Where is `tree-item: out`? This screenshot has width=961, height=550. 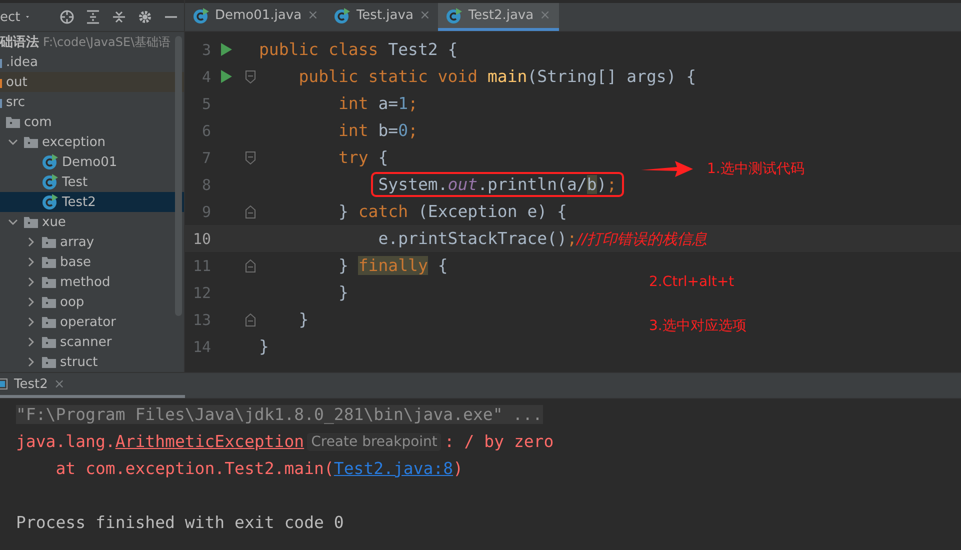 tree-item: out is located at coordinates (92, 82).